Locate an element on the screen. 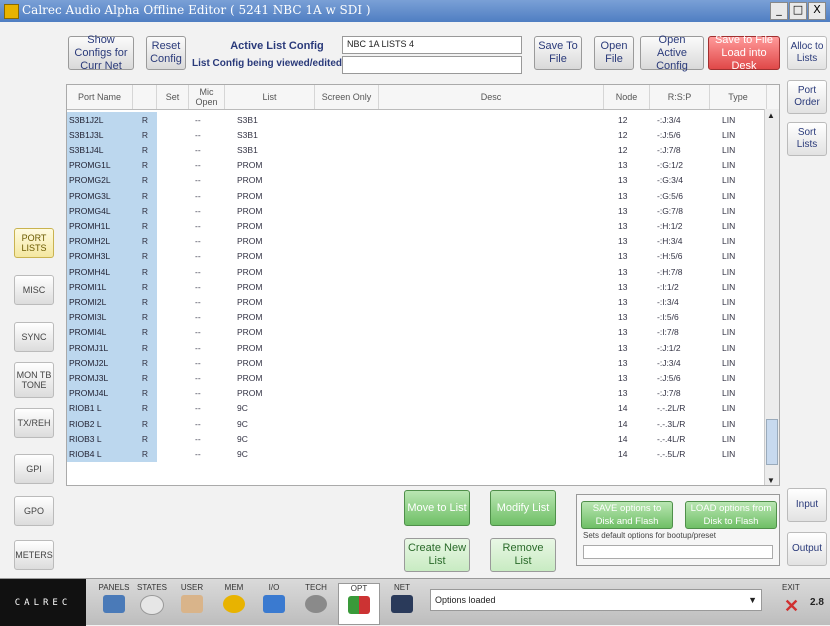  table-row: PROMG4L R -- PROM 13 -:G:7/8 LIN is located at coordinates (417, 211).